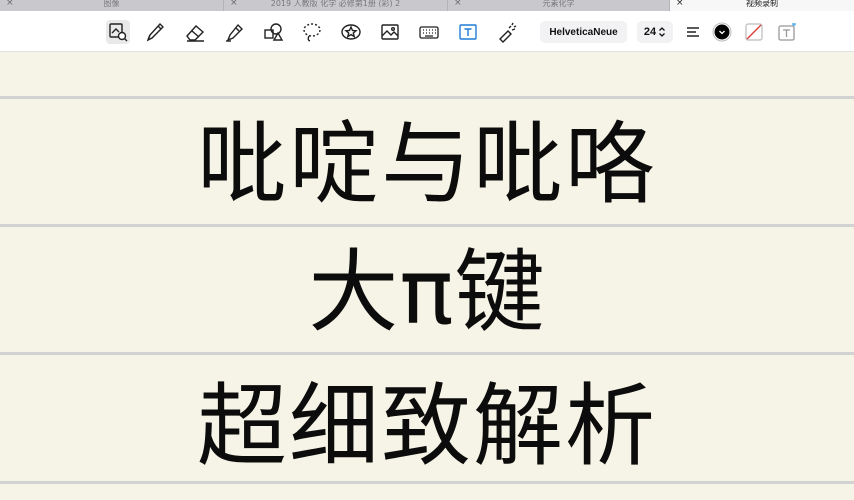 This screenshot has height=500, width=854. I want to click on tab-video-recording: × 视频录制, so click(762, 5).